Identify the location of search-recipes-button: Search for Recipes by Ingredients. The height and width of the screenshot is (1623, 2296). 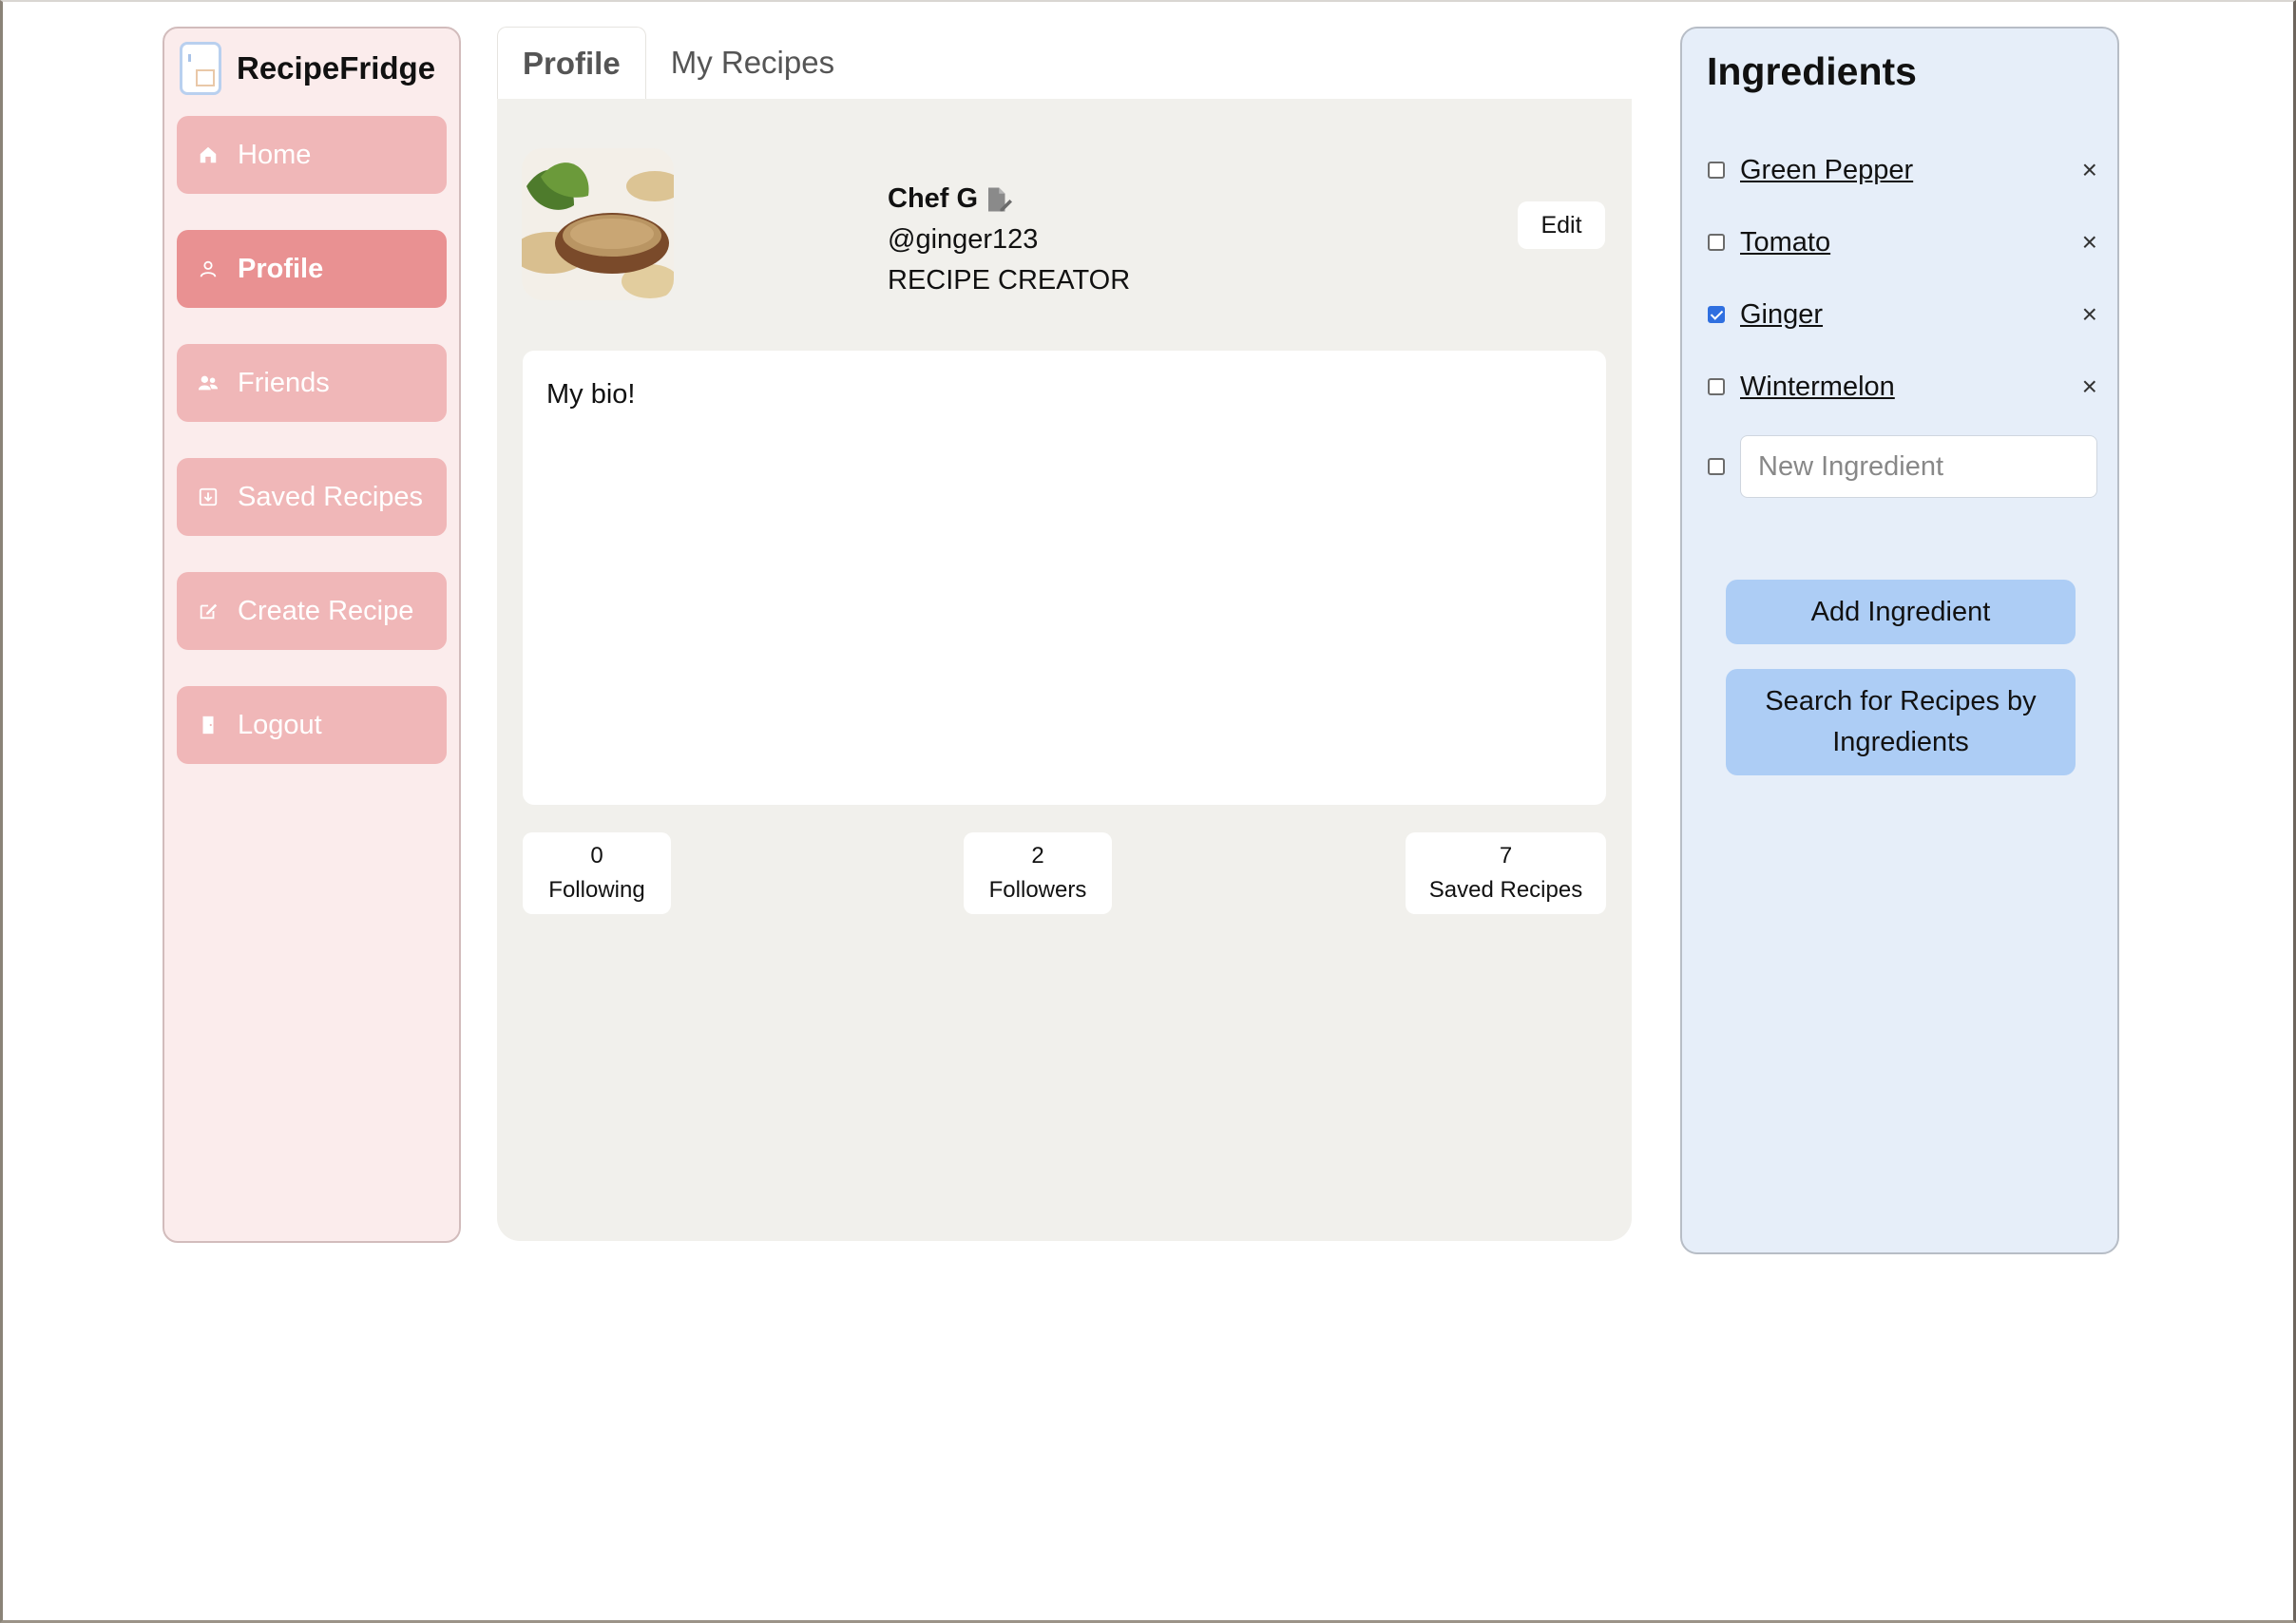
(1901, 722).